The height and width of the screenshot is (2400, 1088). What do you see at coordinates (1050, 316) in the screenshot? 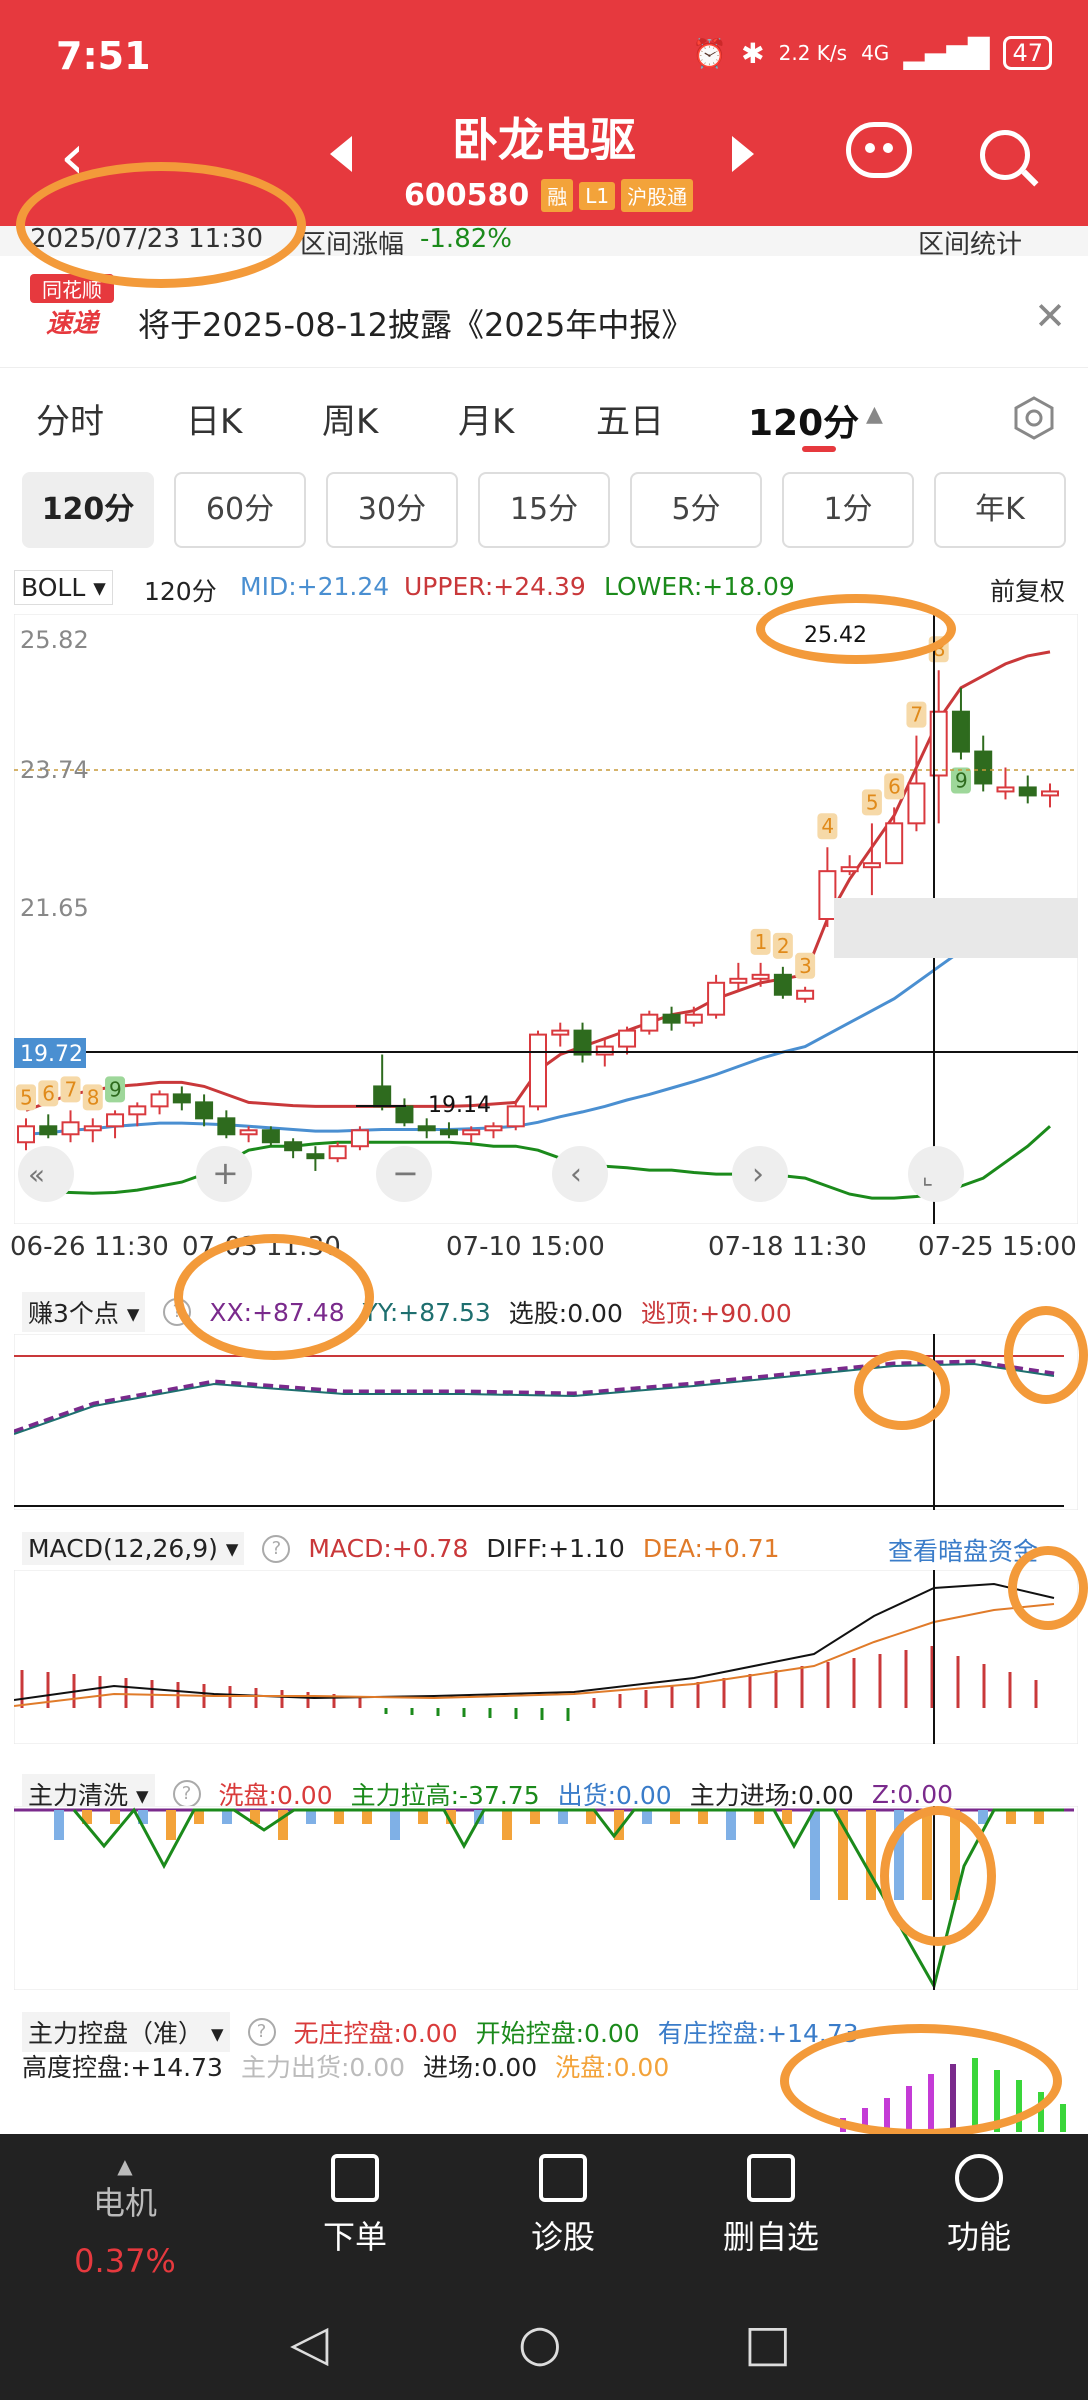
I see `close-icon: ✕` at bounding box center [1050, 316].